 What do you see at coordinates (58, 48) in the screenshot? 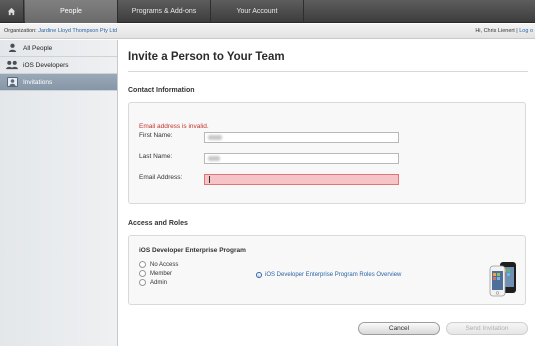
I see `sidebar-item-all-people: All People` at bounding box center [58, 48].